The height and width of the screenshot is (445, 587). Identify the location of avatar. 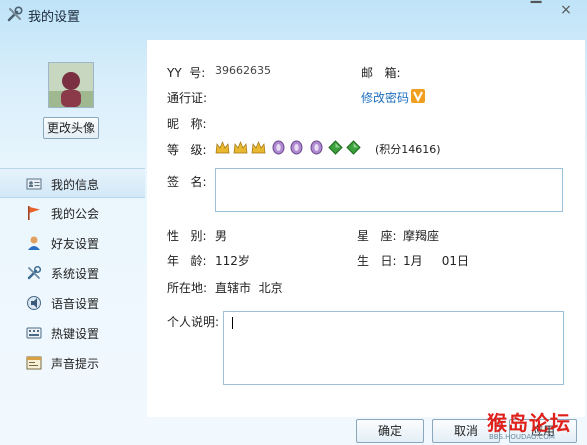
(71, 85).